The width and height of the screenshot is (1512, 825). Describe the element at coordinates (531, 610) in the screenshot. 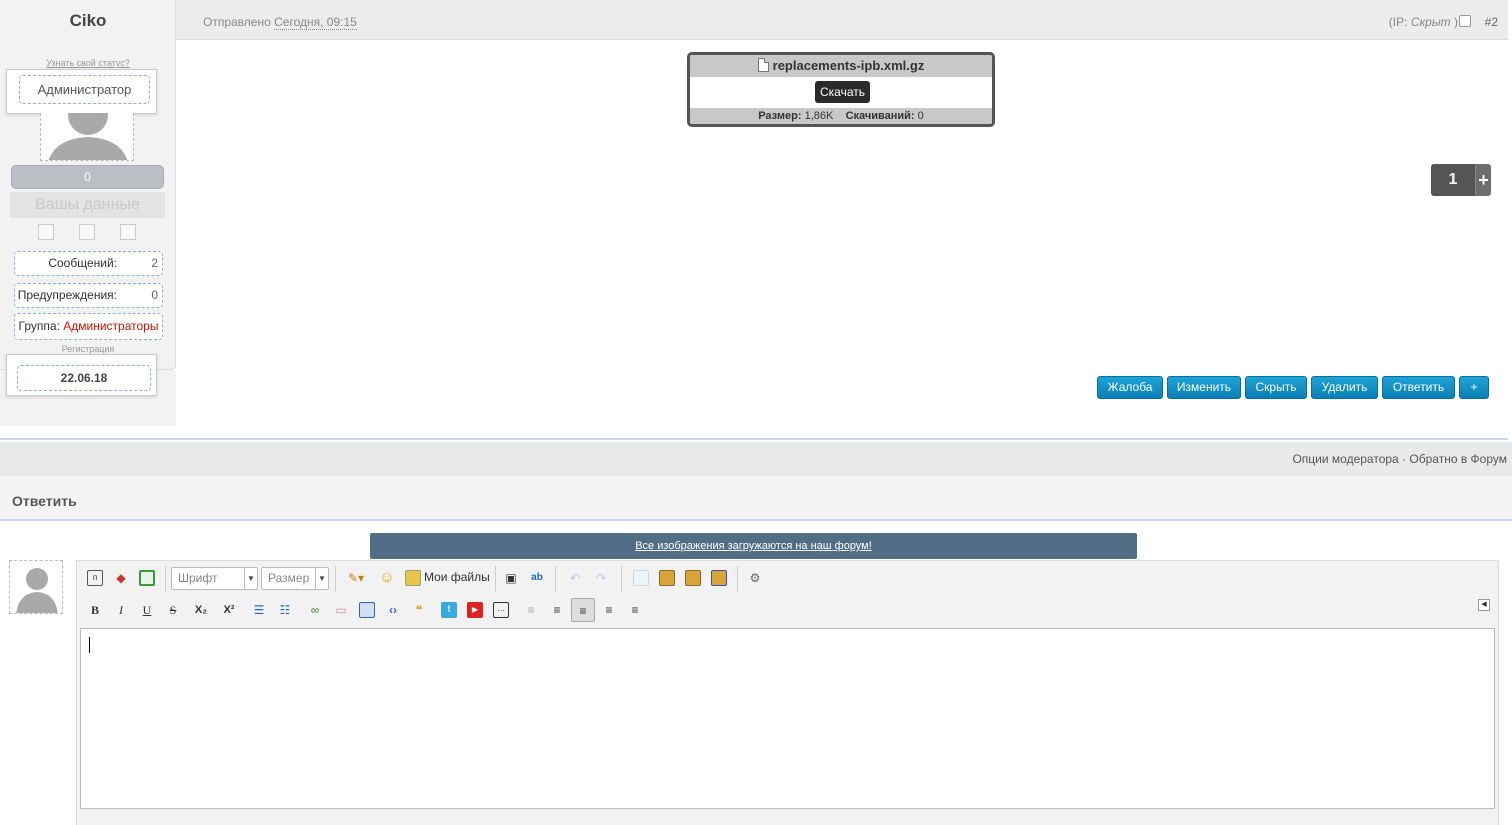

I see `outdent-icon: ≡` at that location.